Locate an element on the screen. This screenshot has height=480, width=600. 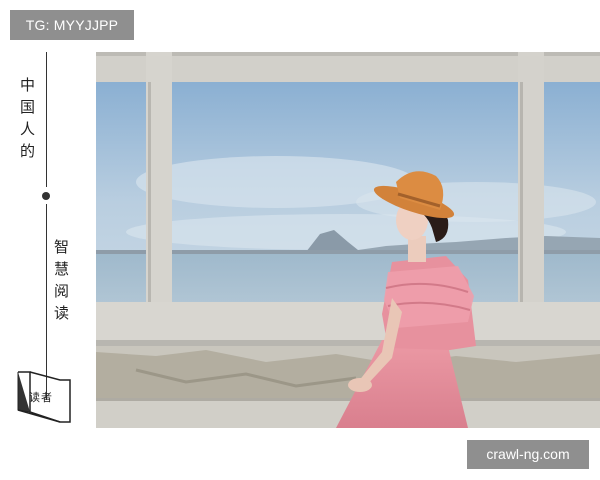
title-column-one: 中 国 人 的 is located at coordinates (27, 118).